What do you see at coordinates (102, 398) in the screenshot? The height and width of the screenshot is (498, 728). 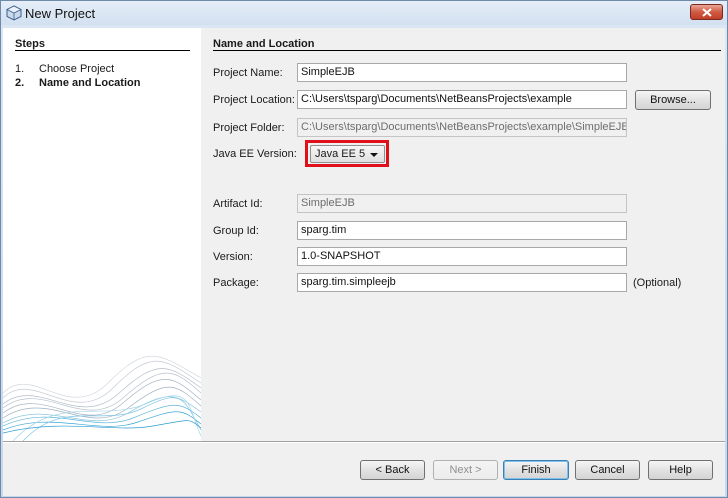 I see `decorative-waves-graphic` at bounding box center [102, 398].